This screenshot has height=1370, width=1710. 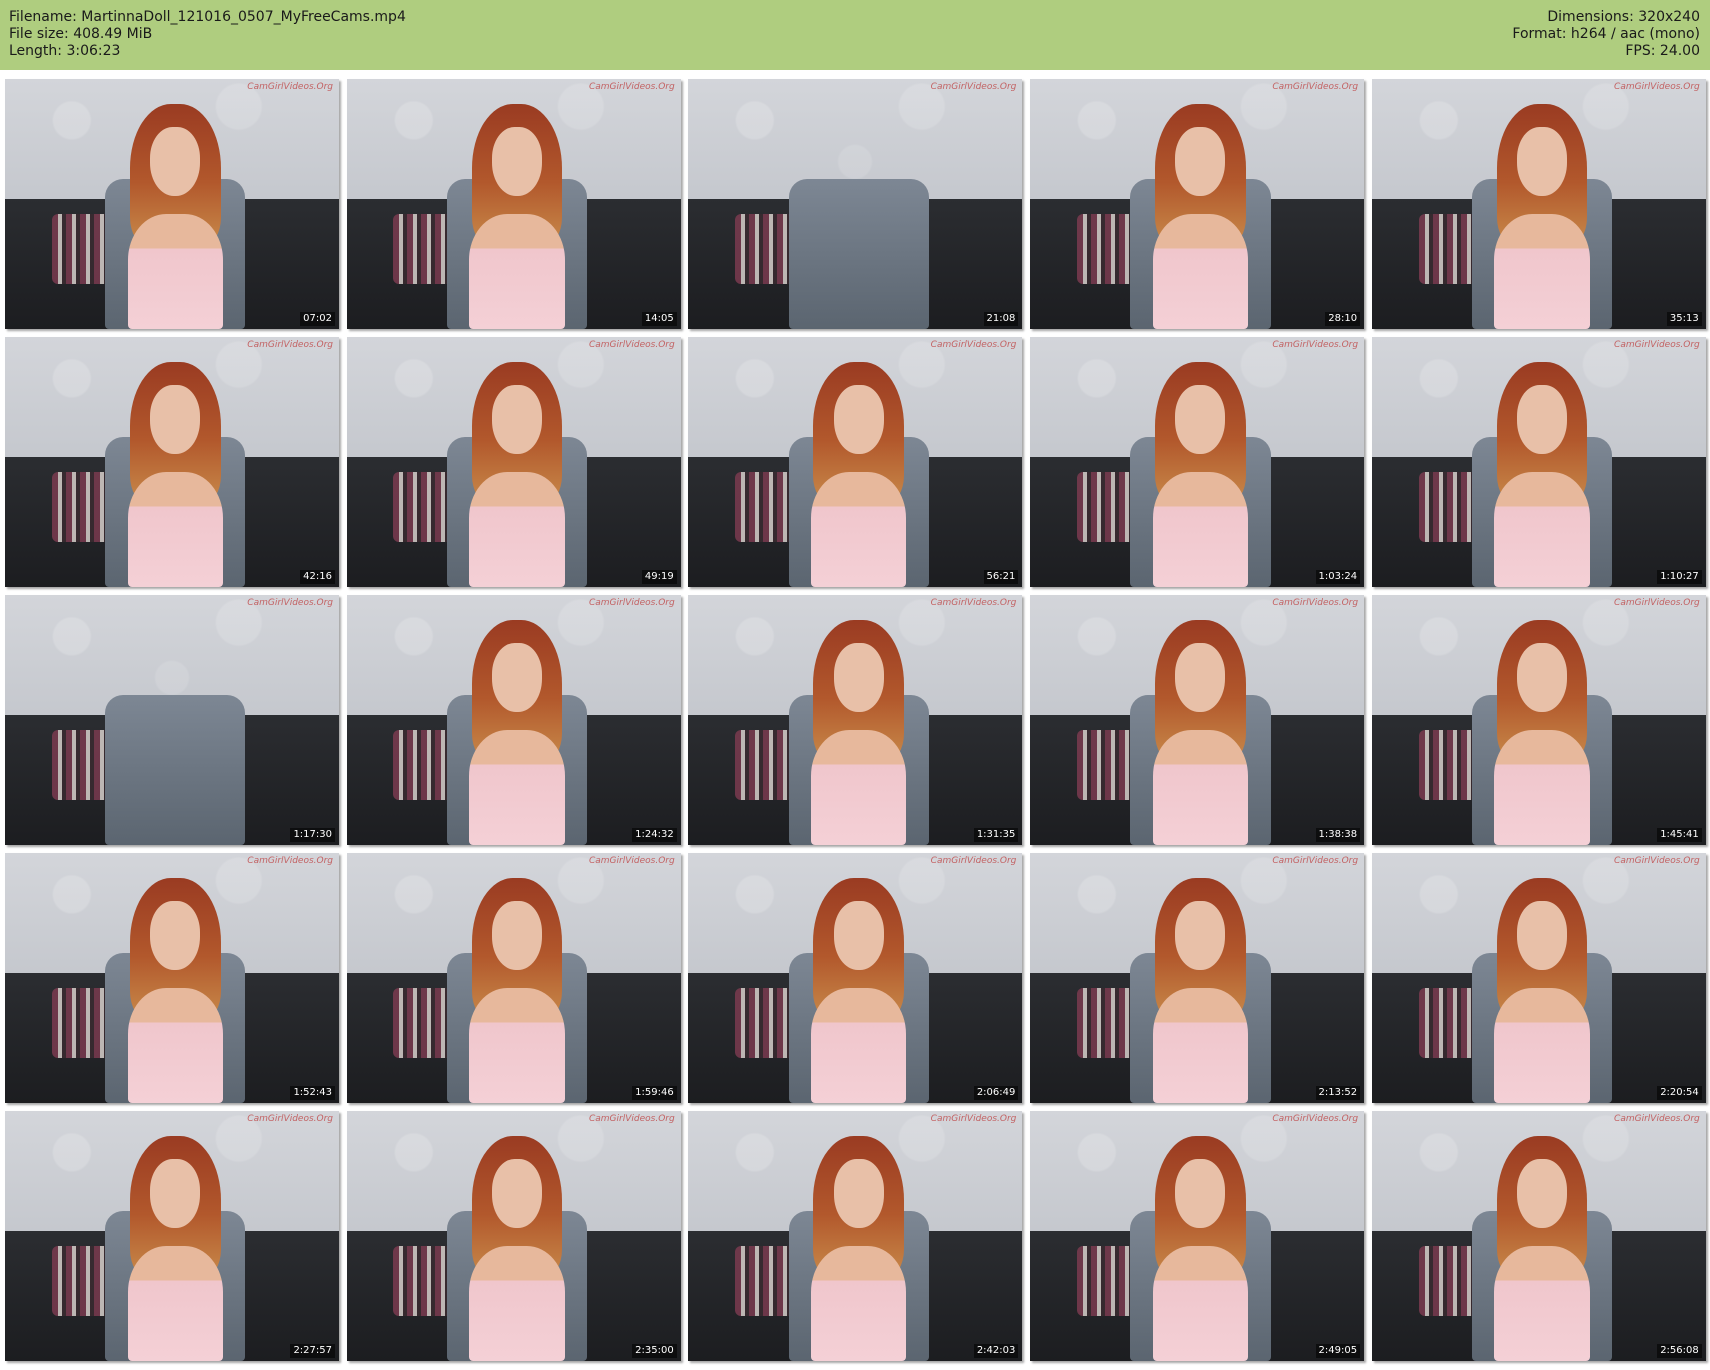 What do you see at coordinates (1338, 1351) in the screenshot?
I see `thumbnail-timestamp: 2:49:05` at bounding box center [1338, 1351].